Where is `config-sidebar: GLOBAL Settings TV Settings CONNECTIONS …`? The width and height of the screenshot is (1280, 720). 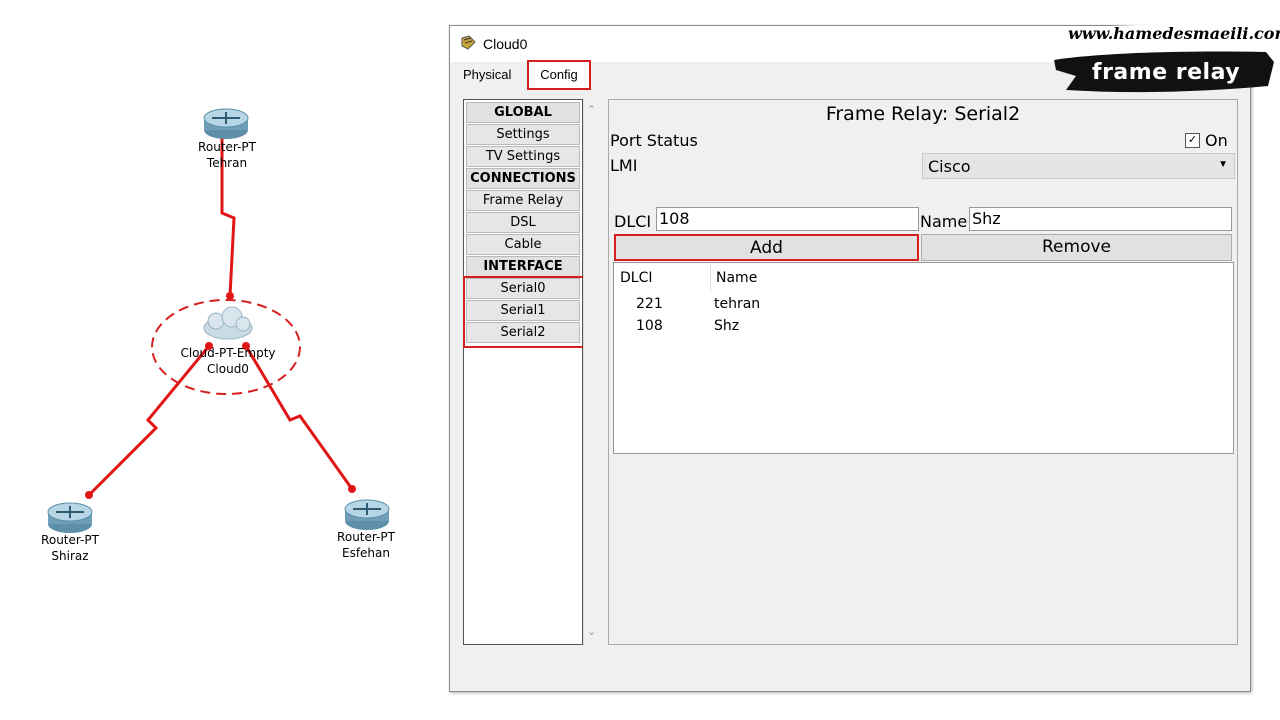 config-sidebar: GLOBAL Settings TV Settings CONNECTIONS … is located at coordinates (523, 372).